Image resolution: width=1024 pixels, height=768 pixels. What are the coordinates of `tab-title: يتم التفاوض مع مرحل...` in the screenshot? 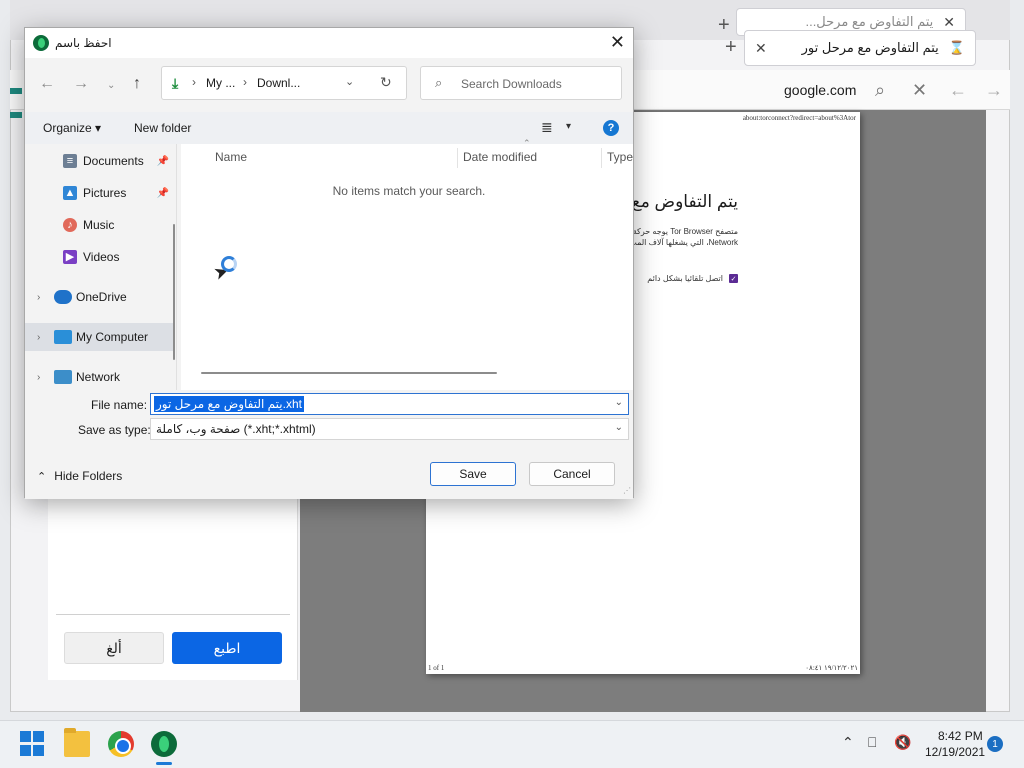 It's located at (869, 21).